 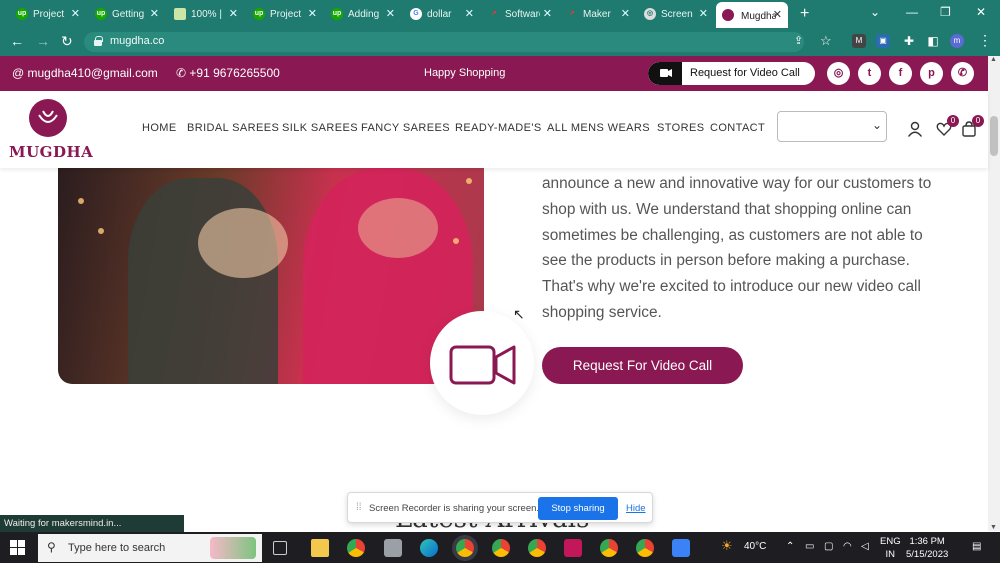 What do you see at coordinates (985, 40) in the screenshot?
I see `menu-kebab-icon: ⋮` at bounding box center [985, 40].